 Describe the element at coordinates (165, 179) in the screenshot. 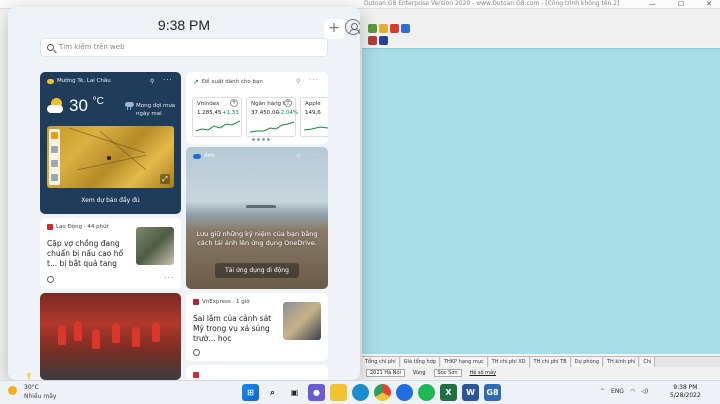

I see `expand-icon: ⤢` at that location.